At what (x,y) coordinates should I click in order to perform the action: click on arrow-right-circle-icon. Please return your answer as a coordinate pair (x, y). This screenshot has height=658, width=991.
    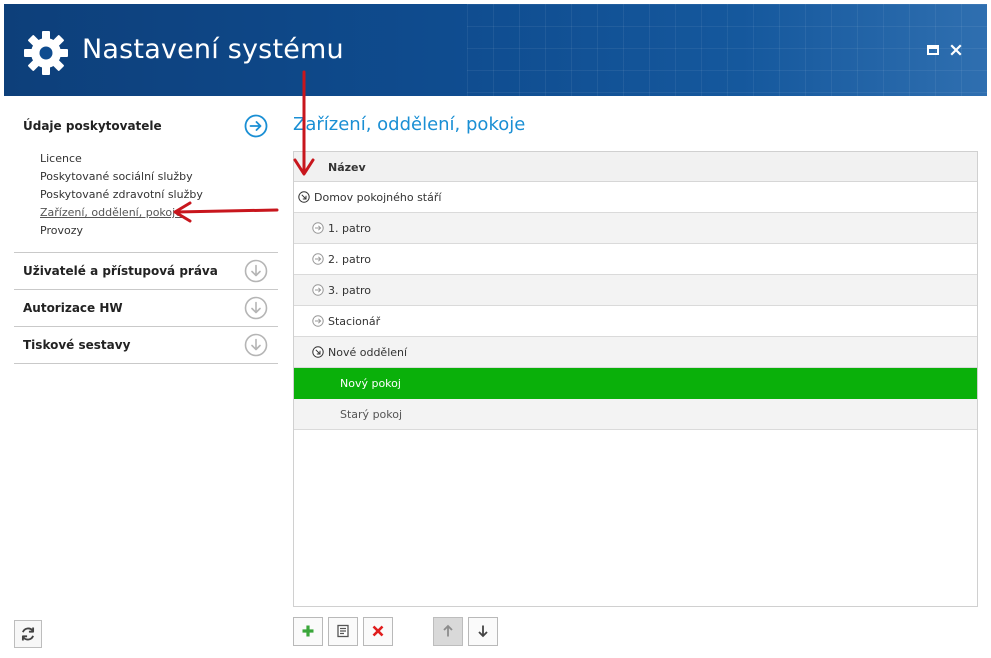
    Looking at the image, I should click on (256, 126).